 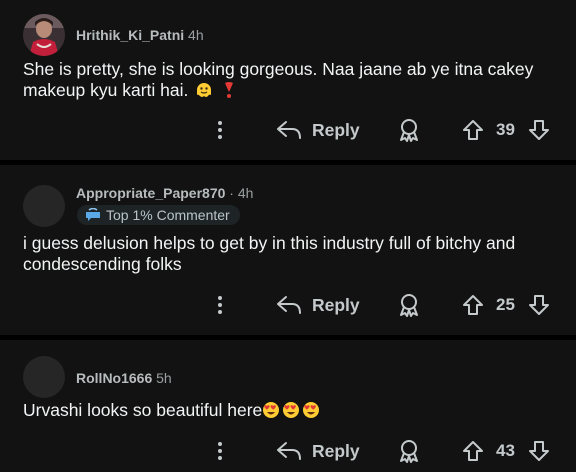 I want to click on top-commenter-badge: Top 1% Commenter, so click(x=158, y=215).